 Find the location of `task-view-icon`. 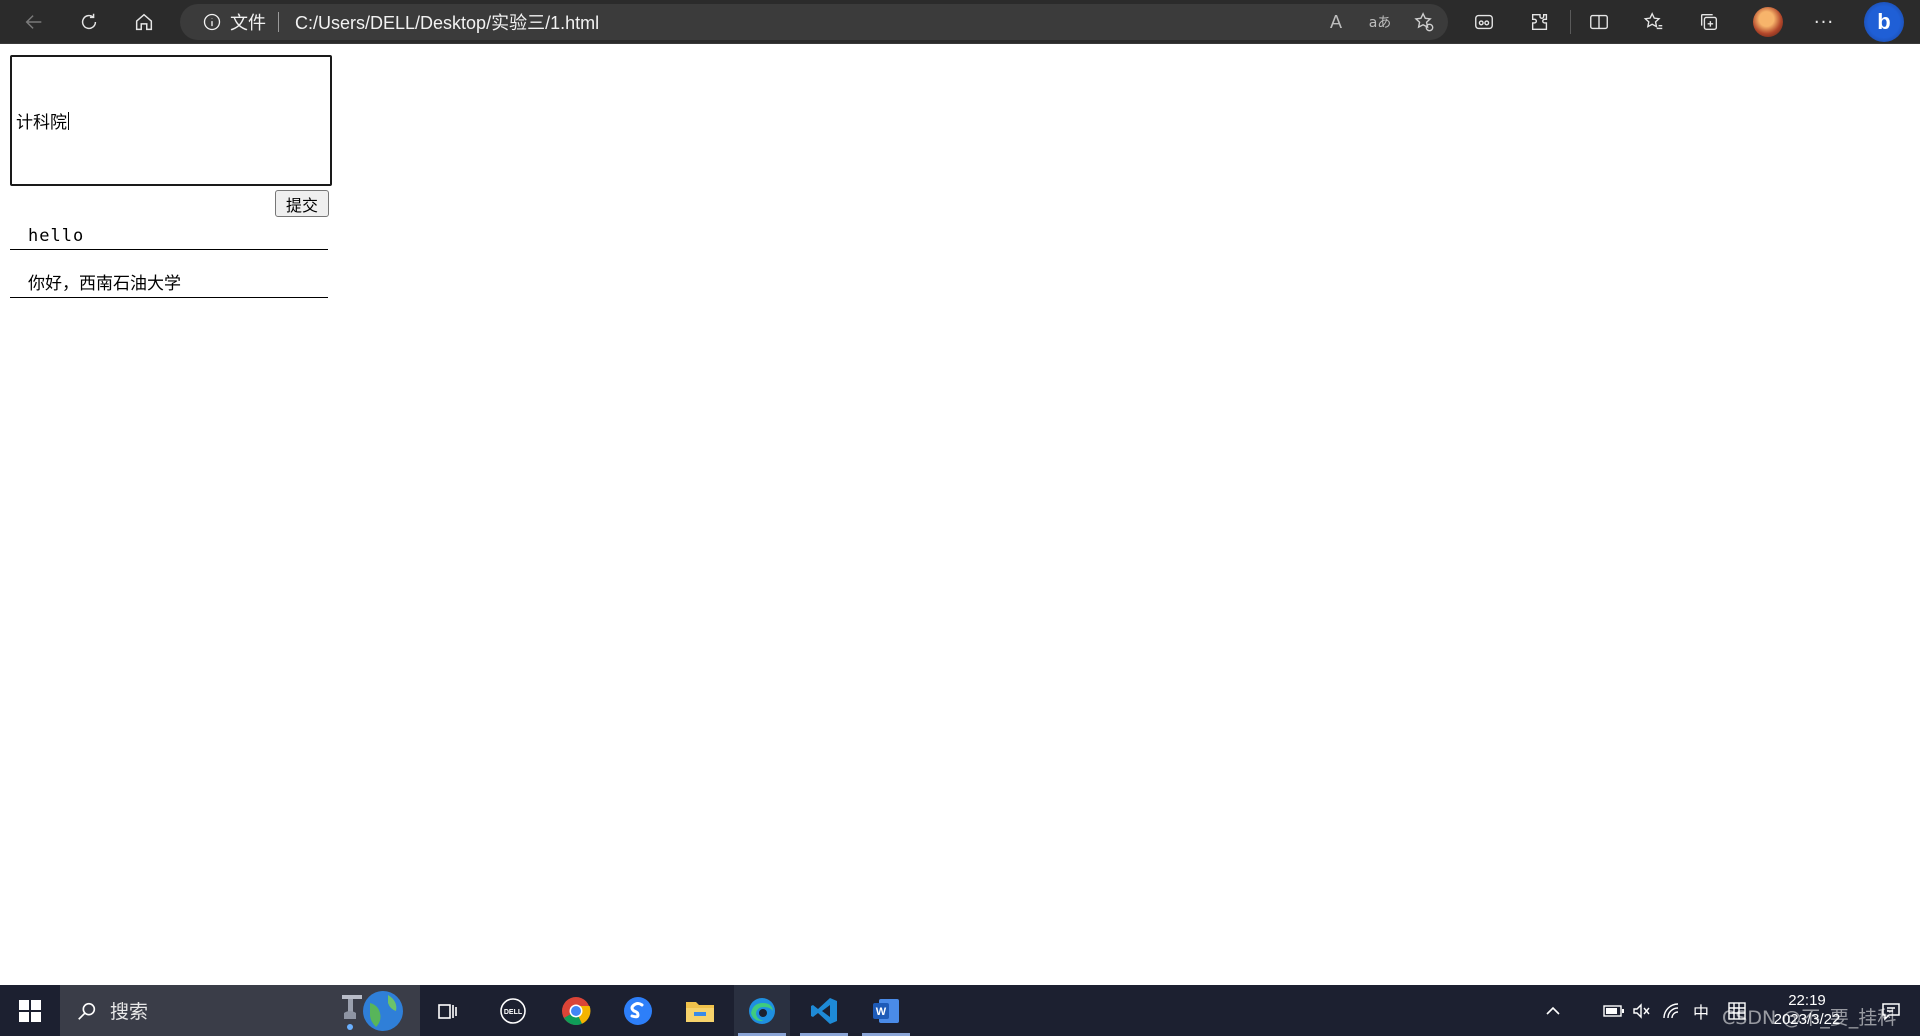

task-view-icon is located at coordinates (447, 1011).